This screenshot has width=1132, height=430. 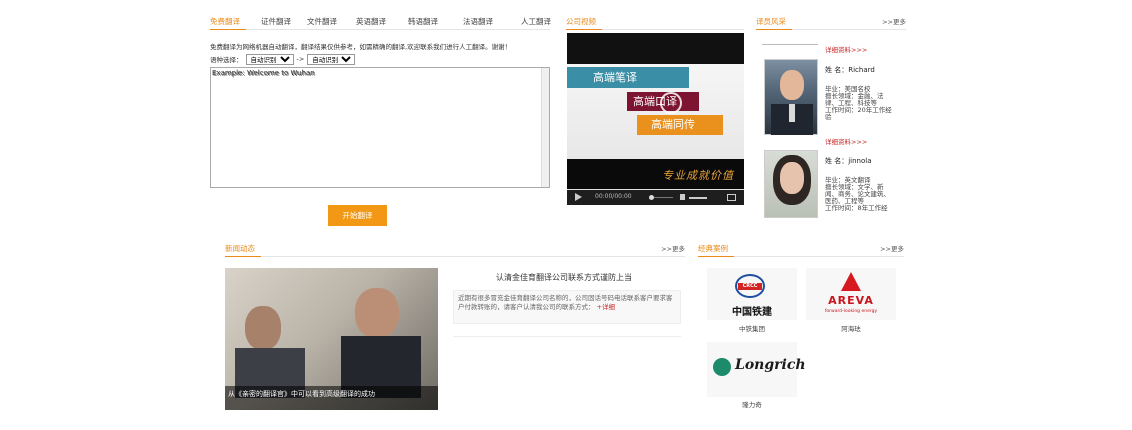 I want to click on crcc-logo-text: 中国铁建, so click(x=752, y=312).